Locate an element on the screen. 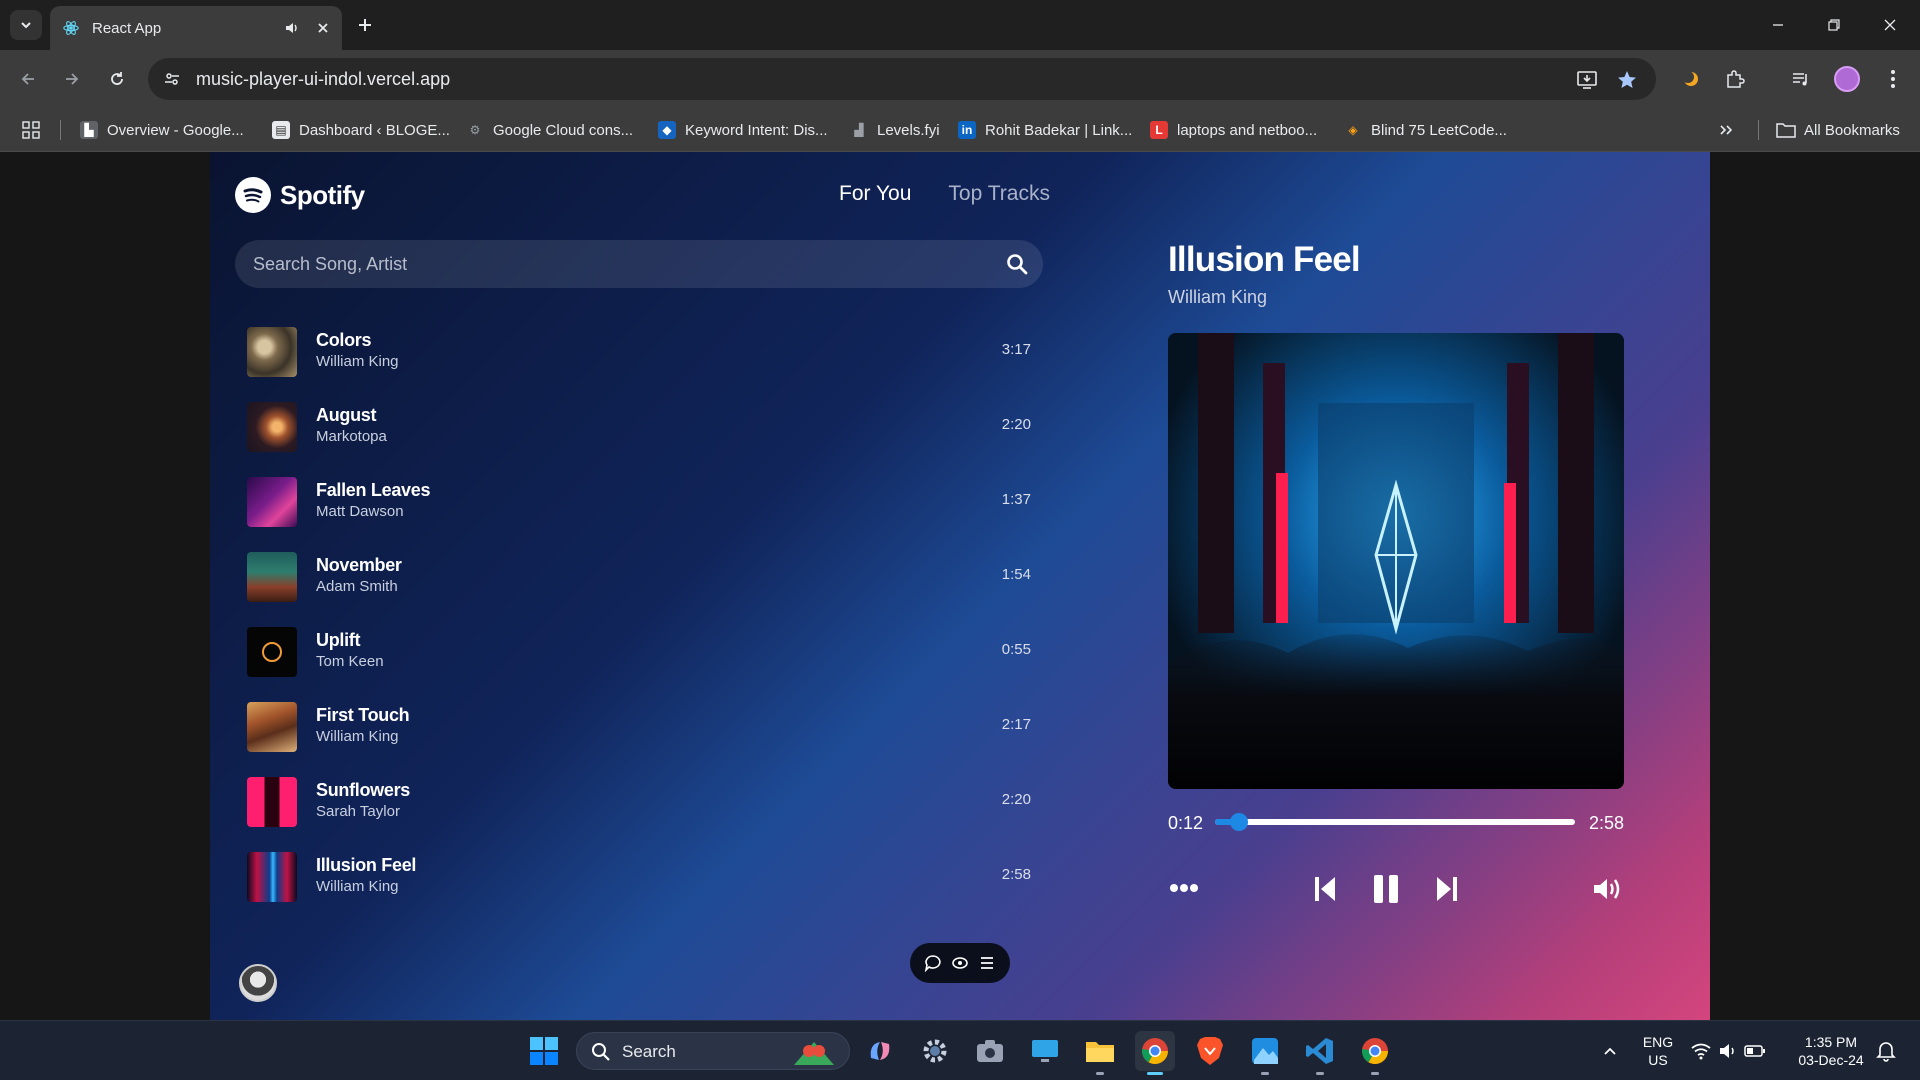  more-bookmarks-button is located at coordinates (1726, 130).